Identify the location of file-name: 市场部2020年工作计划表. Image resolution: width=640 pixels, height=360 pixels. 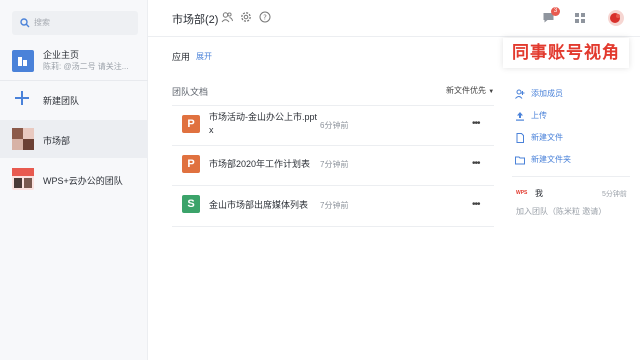
(260, 164).